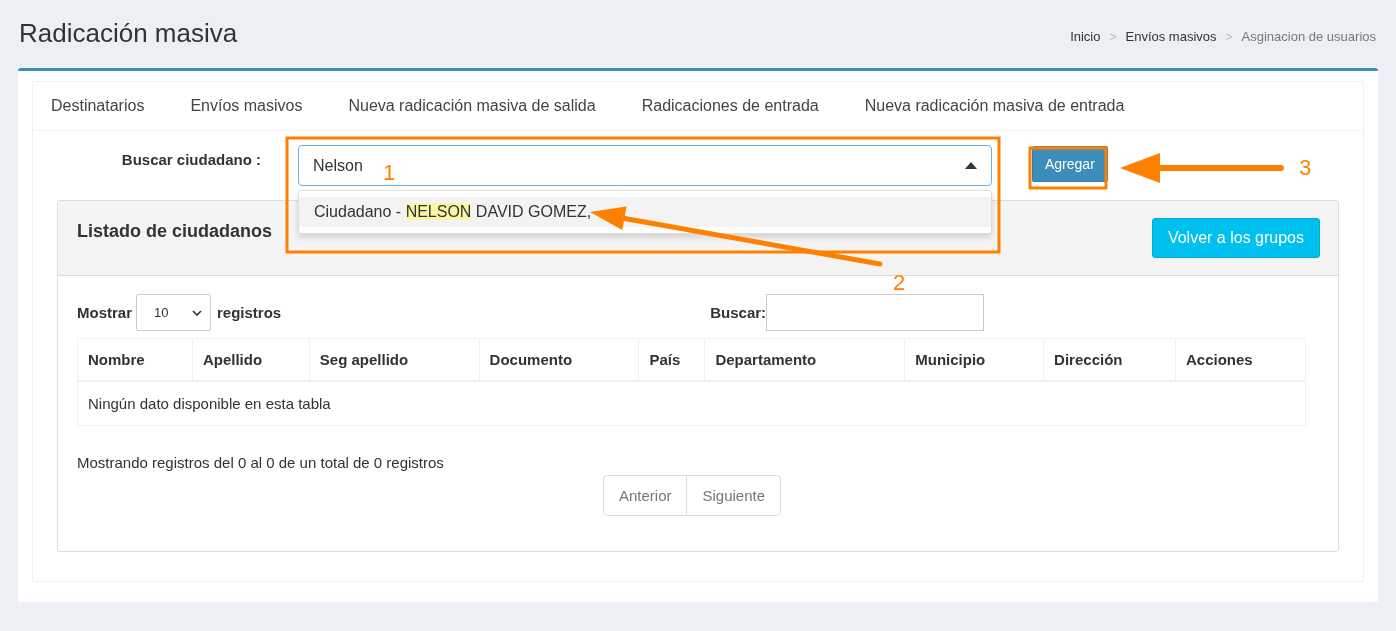  Describe the element at coordinates (135, 359) in the screenshot. I see `column-header: Nombre` at that location.